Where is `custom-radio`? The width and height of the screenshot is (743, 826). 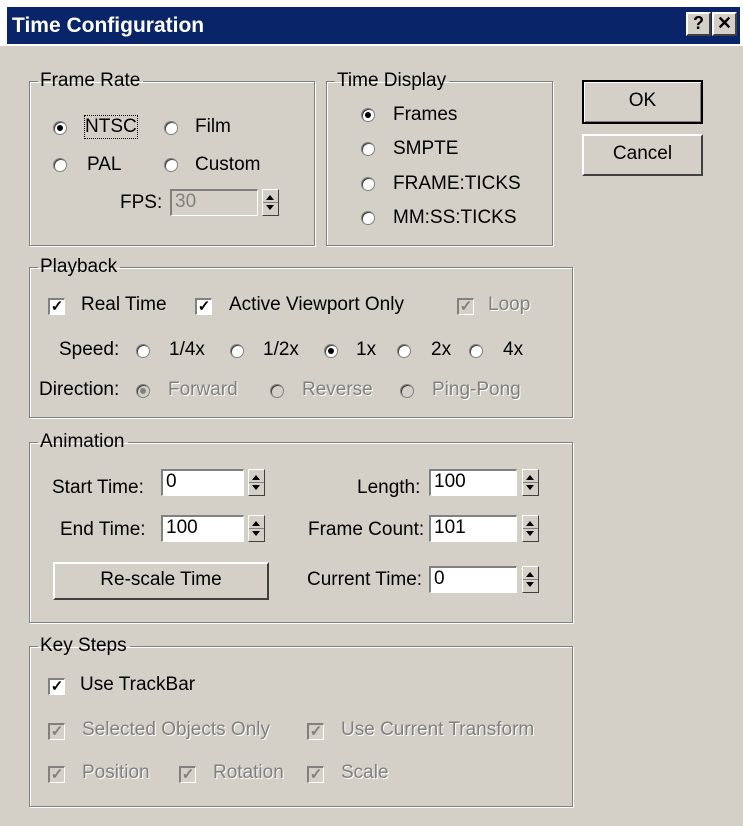 custom-radio is located at coordinates (171, 165).